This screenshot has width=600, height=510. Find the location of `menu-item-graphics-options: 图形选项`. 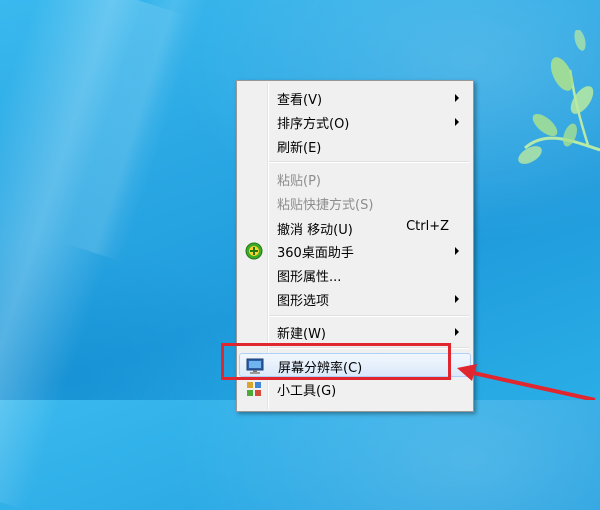

menu-item-graphics-options: 图形选项 is located at coordinates (355, 299).